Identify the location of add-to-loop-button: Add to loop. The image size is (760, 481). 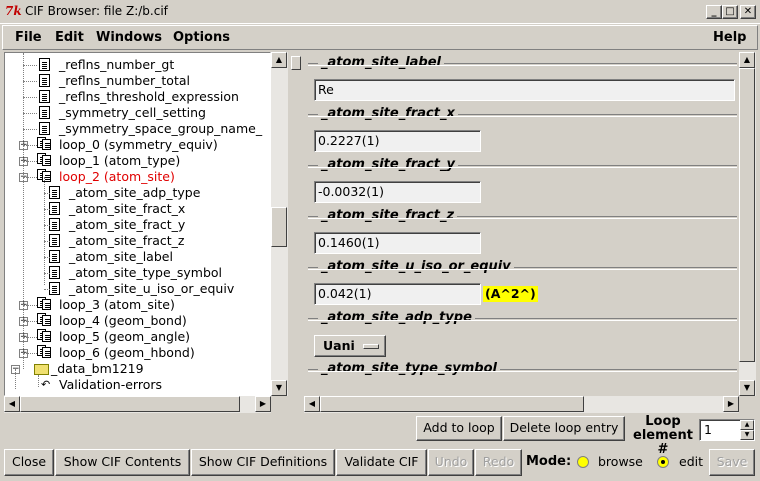
(459, 428).